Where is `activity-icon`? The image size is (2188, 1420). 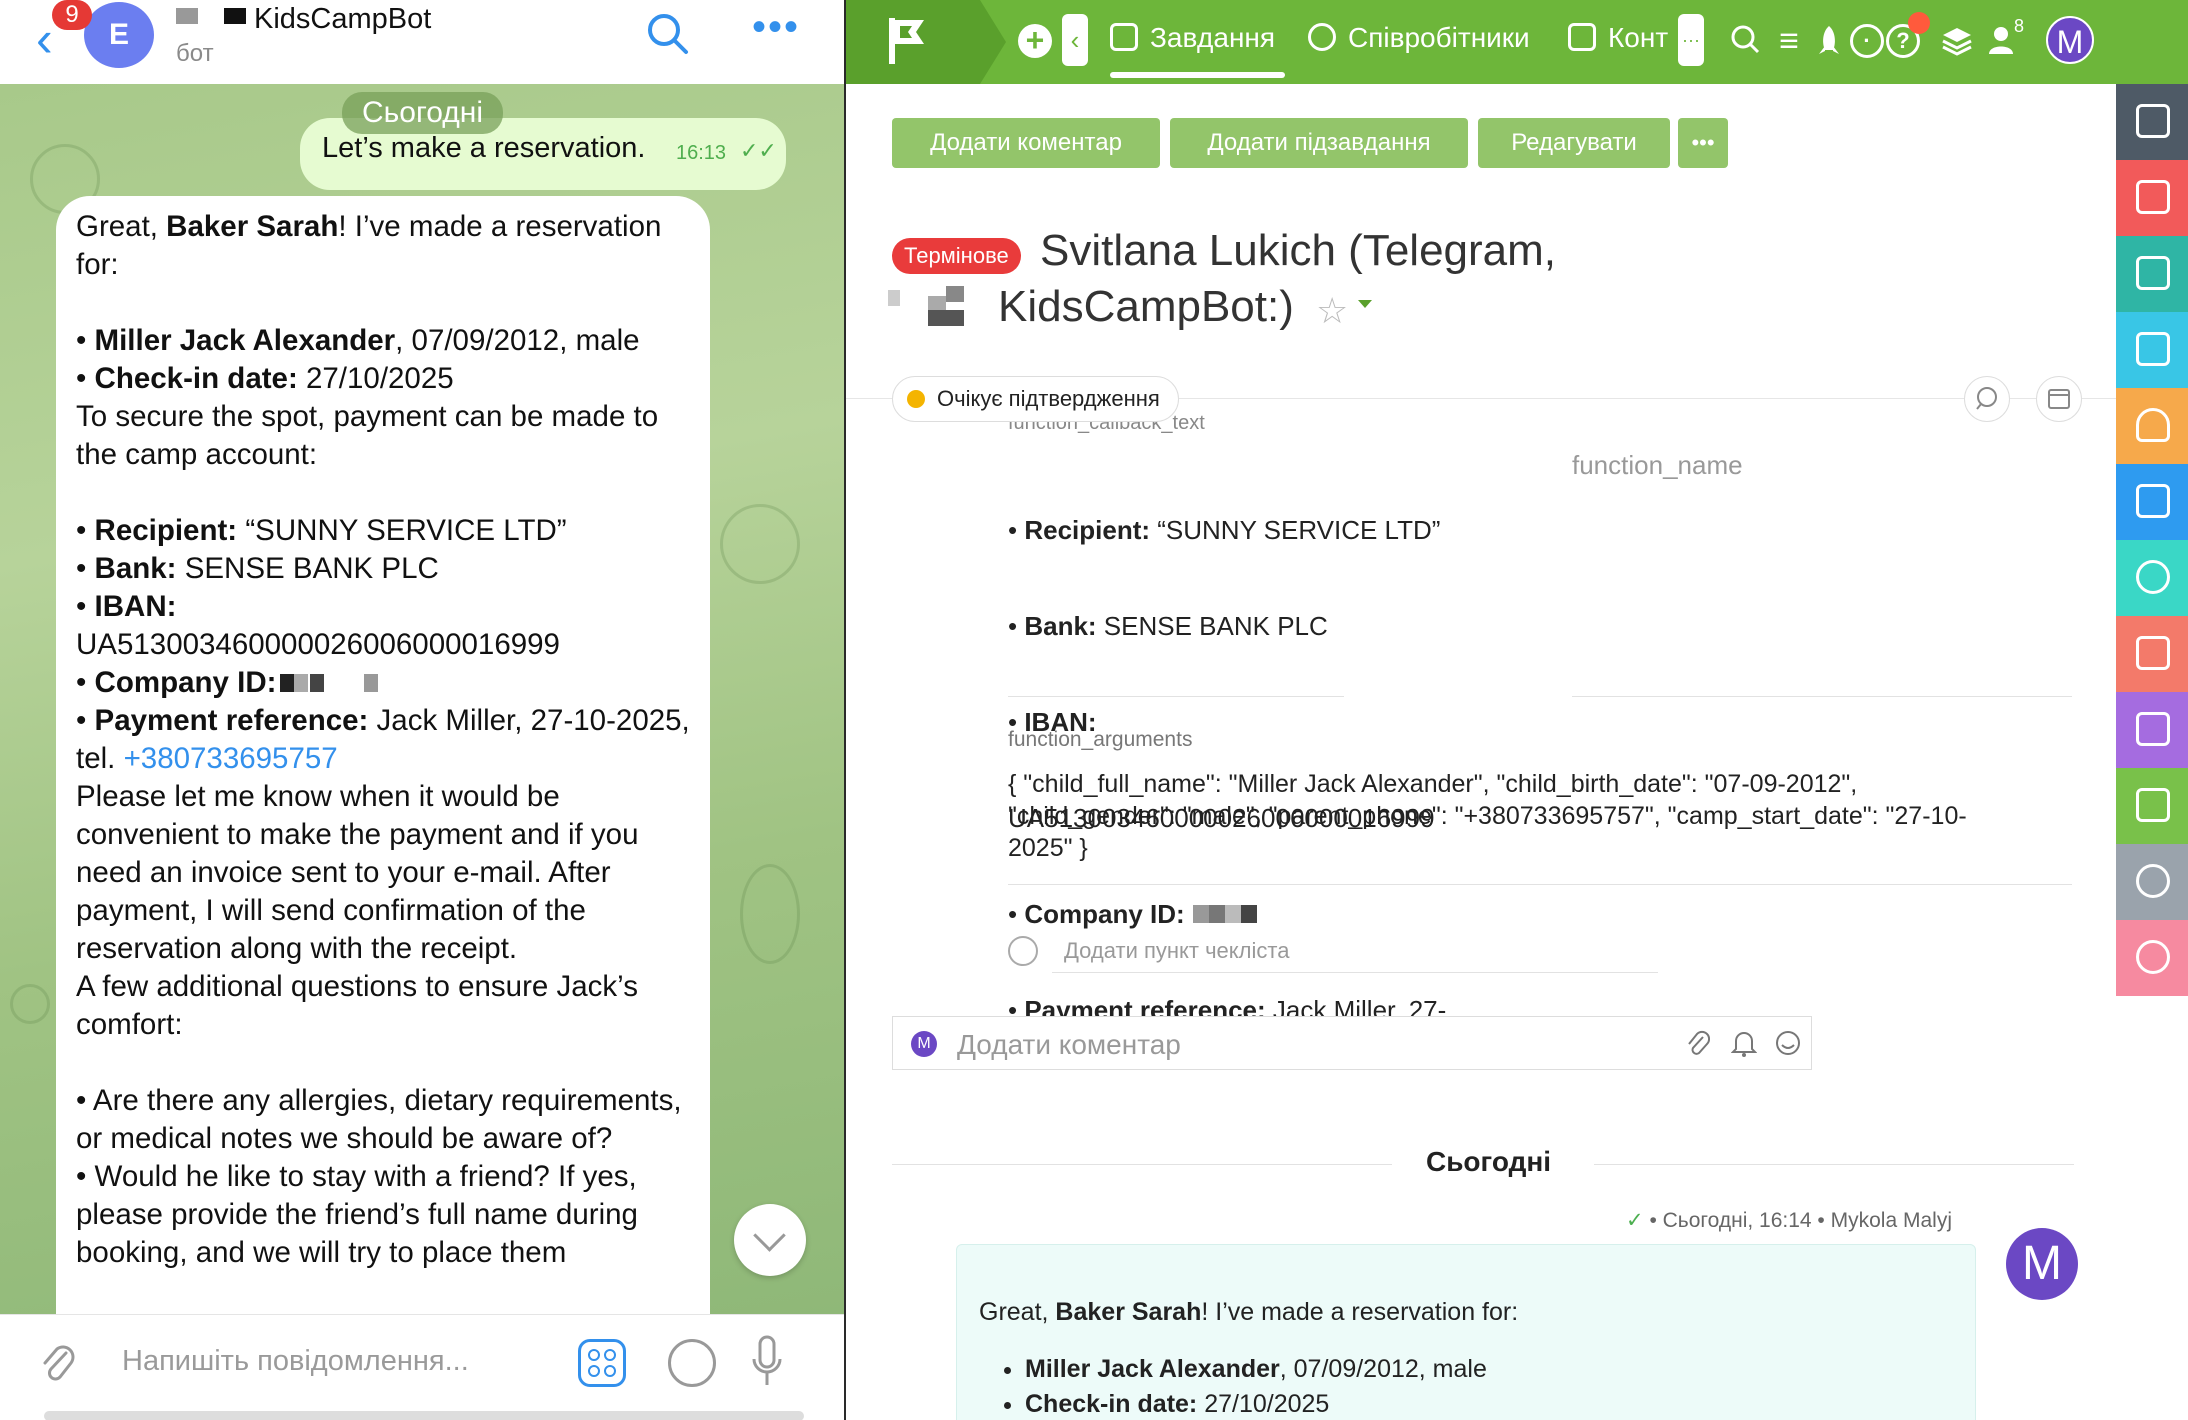
activity-icon is located at coordinates (2153, 881).